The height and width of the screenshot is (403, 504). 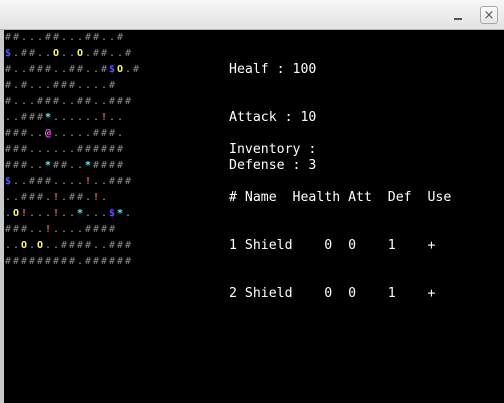 I want to click on map-row: .. O. O.. # # # #.. # # #, so click(x=68, y=246).